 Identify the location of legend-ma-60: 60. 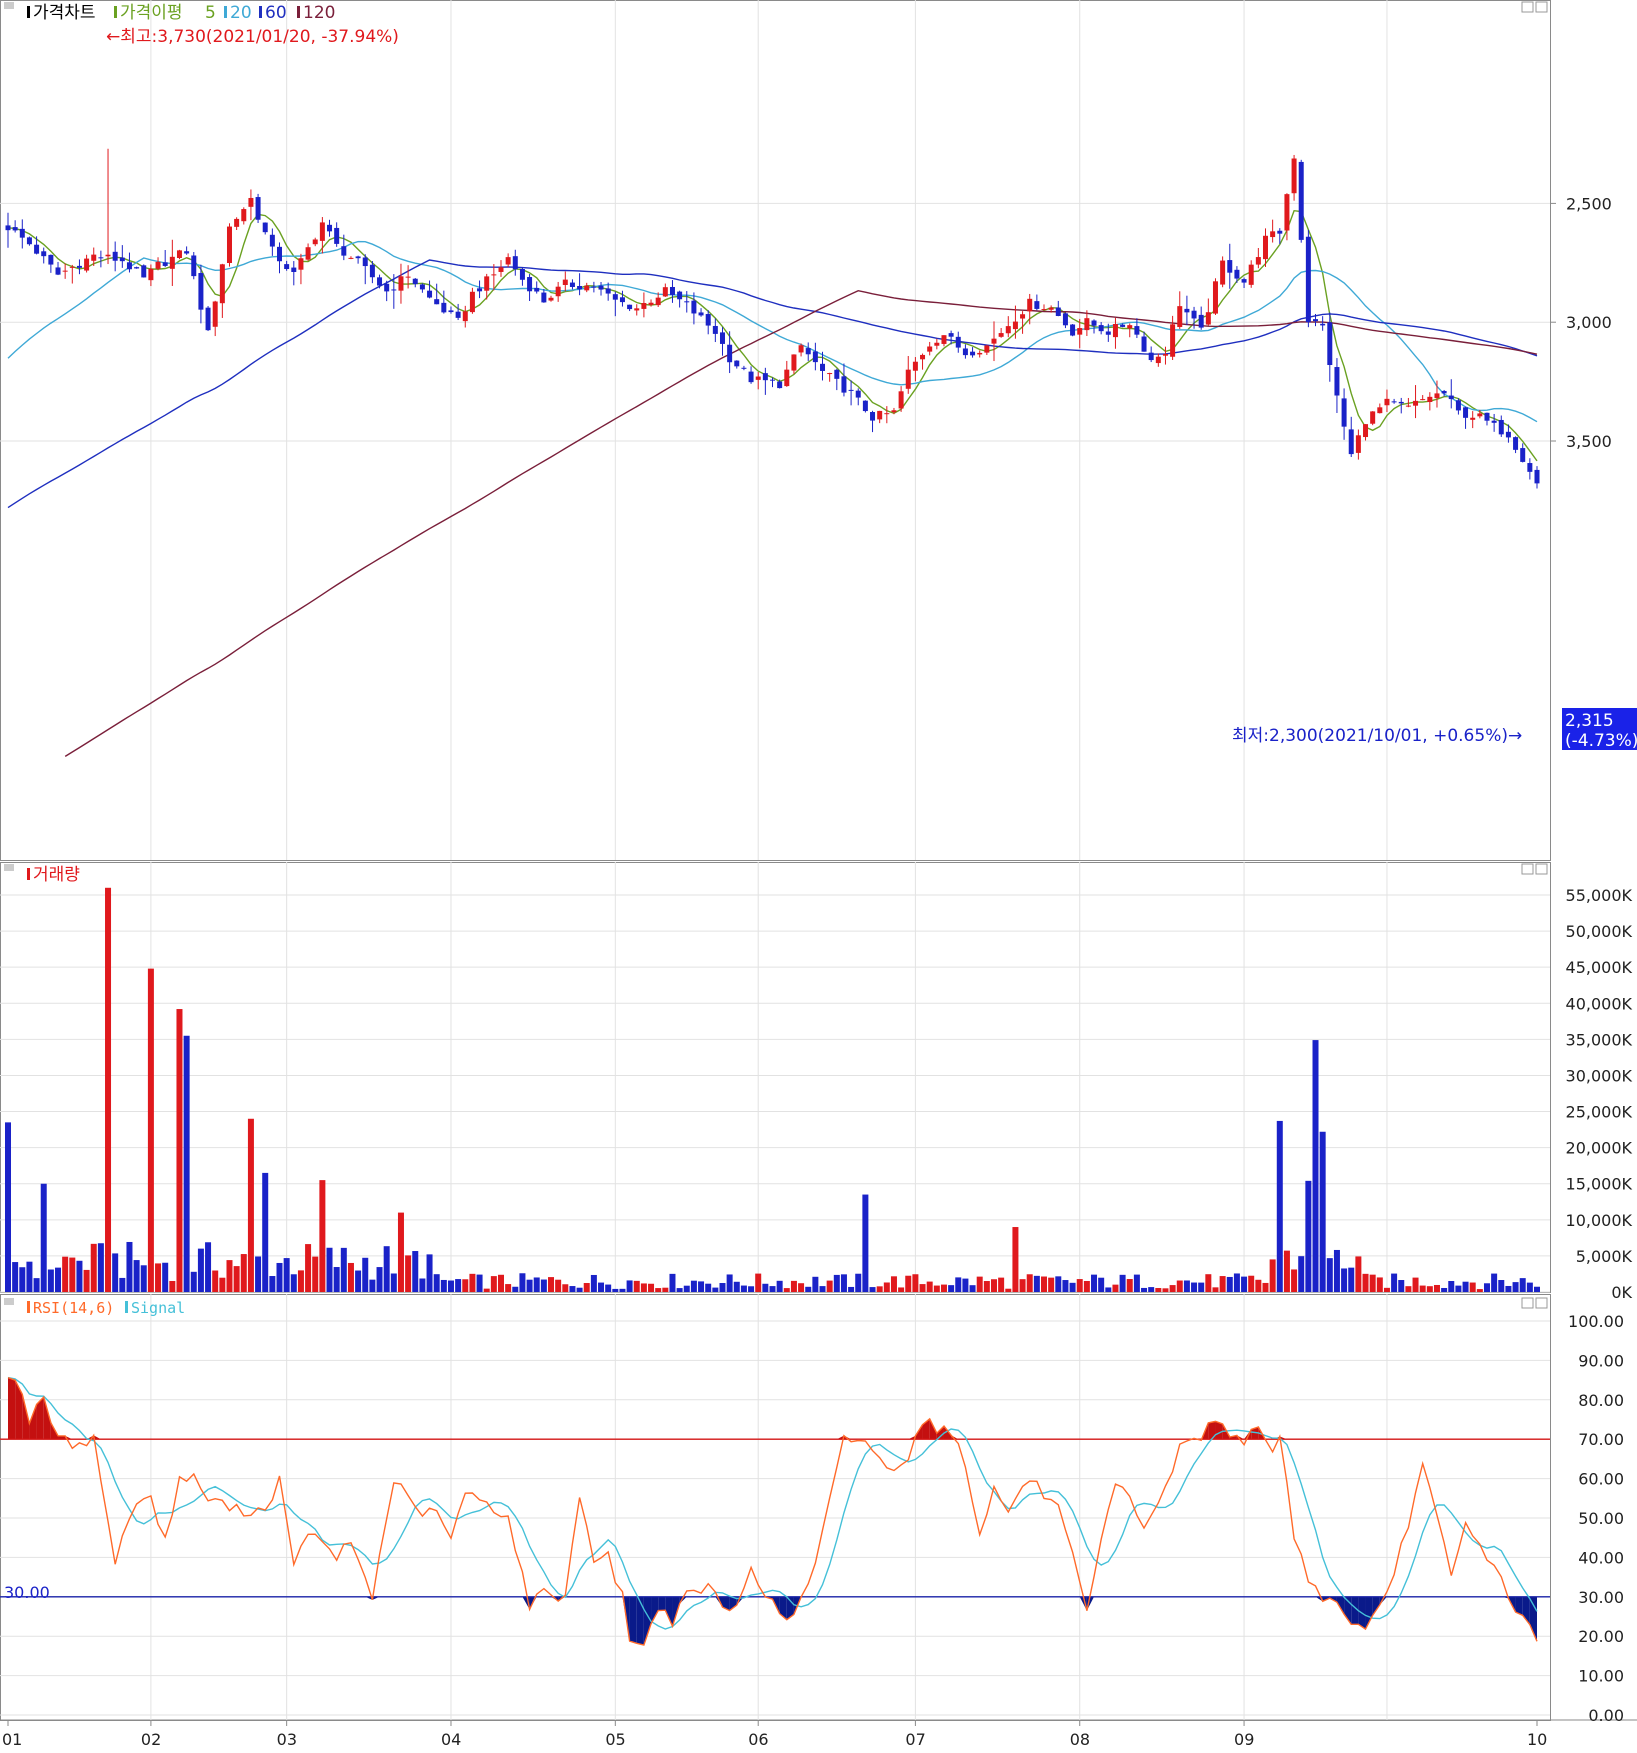
(276, 13).